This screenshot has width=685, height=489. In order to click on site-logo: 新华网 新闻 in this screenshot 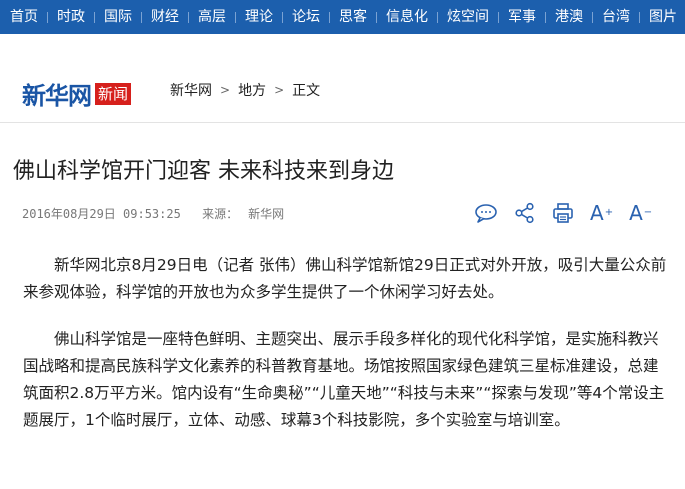, I will do `click(77, 93)`.